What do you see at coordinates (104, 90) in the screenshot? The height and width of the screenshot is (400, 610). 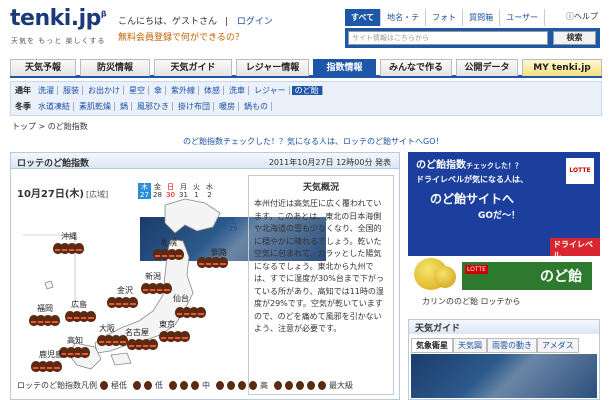 I see `subnav-link: お出かけ` at bounding box center [104, 90].